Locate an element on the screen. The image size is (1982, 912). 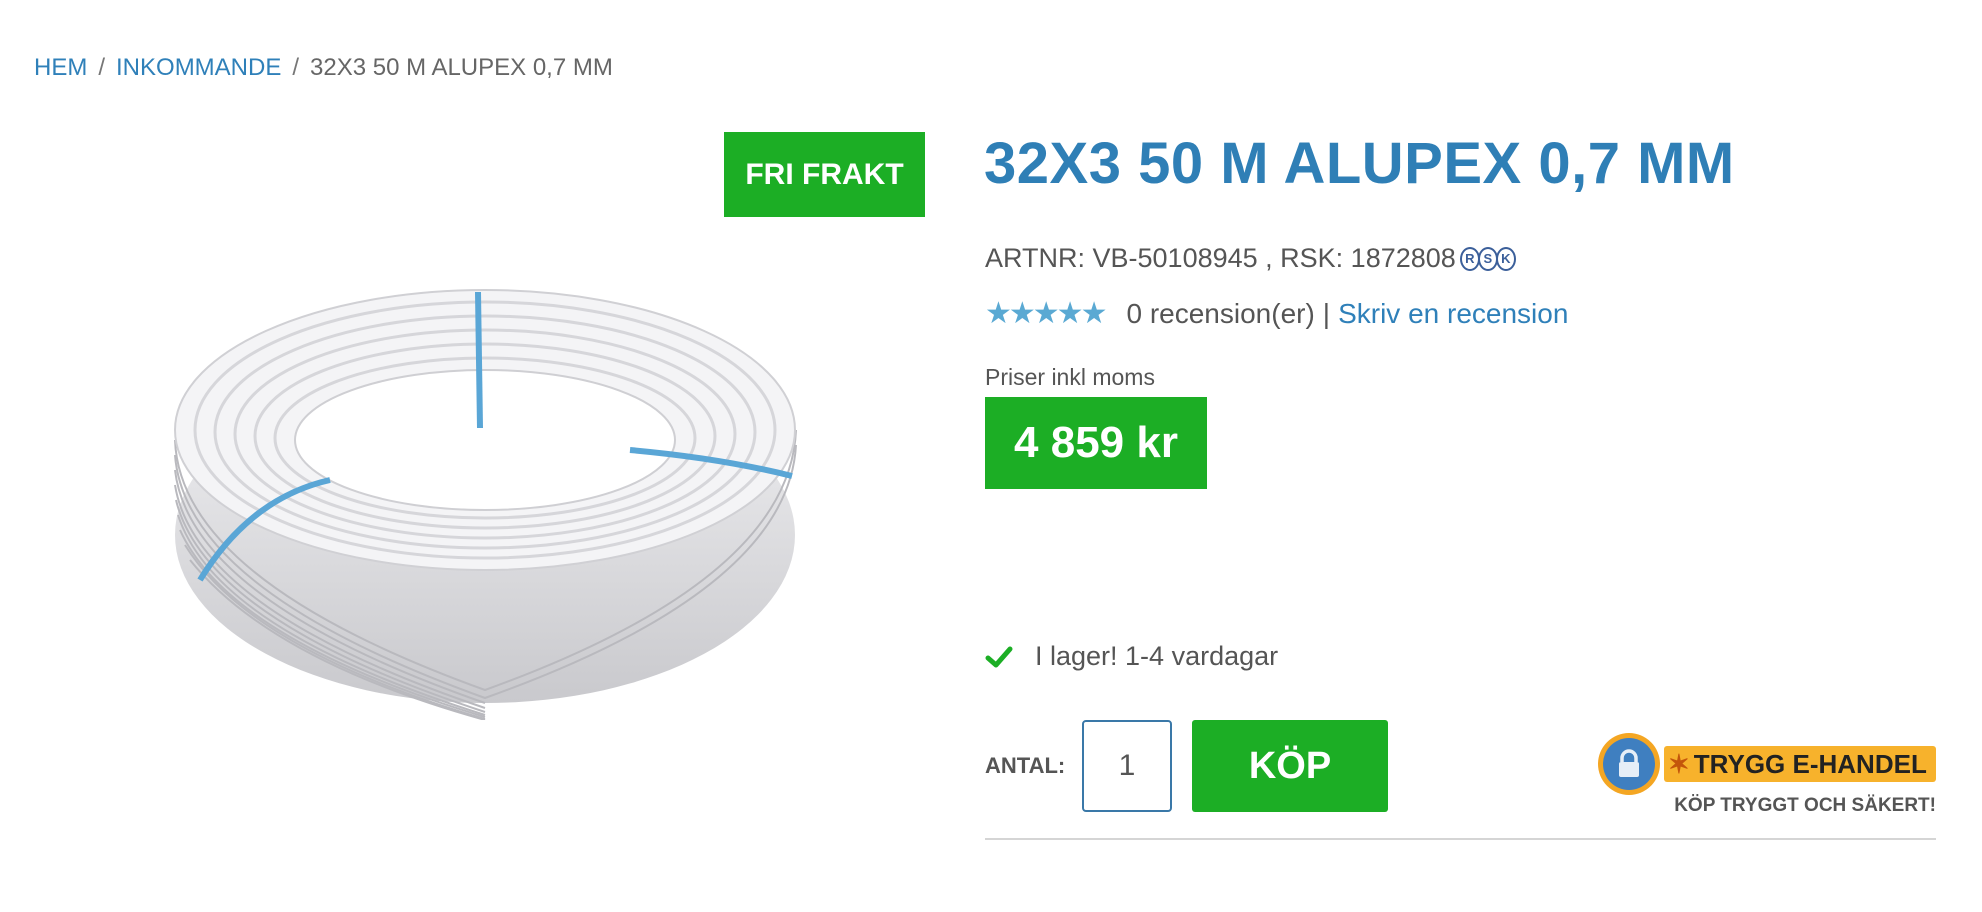
price-label: Priser inkl moms is located at coordinates (1070, 377).